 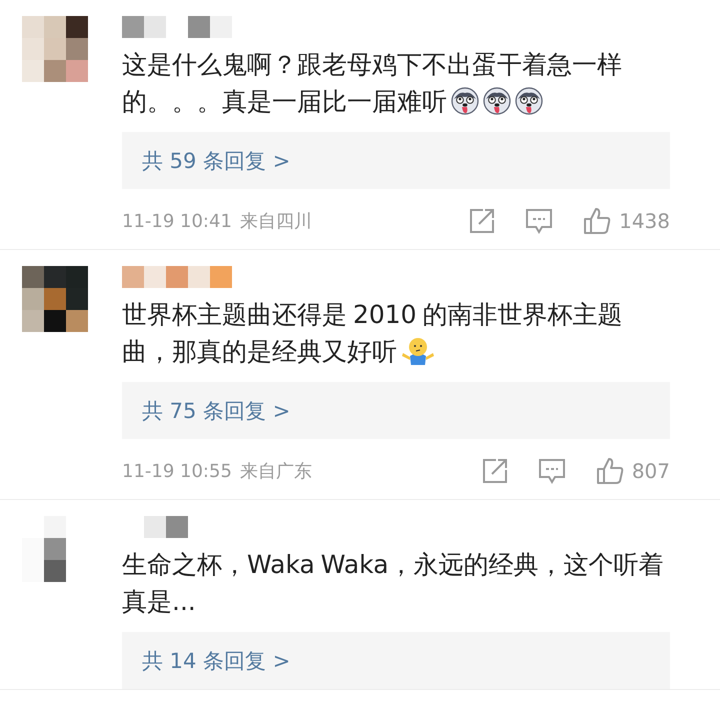 I want to click on comment-time: 11-19 10:41, so click(x=177, y=221).